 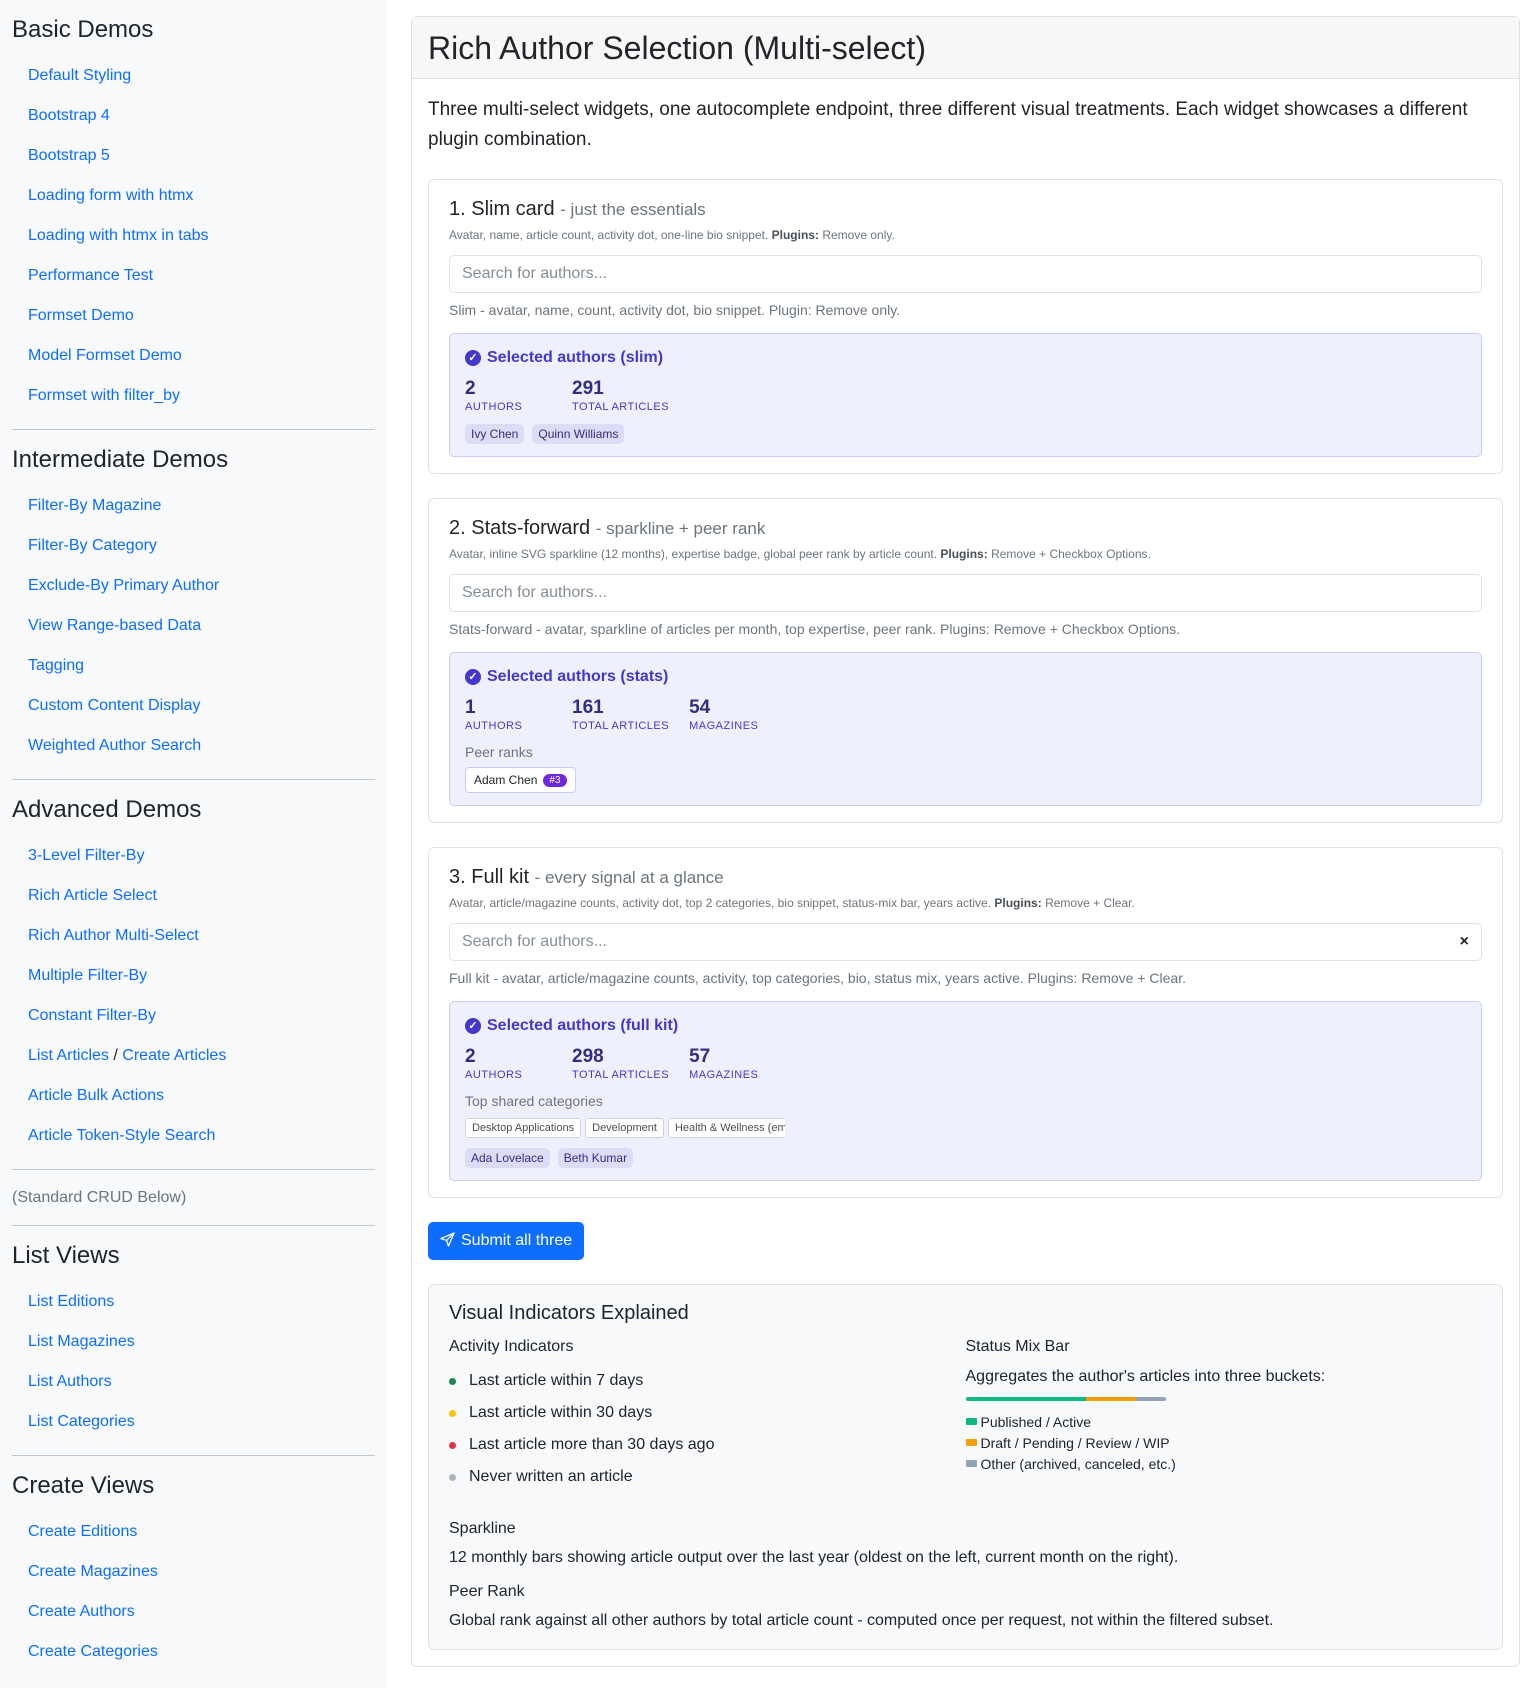 What do you see at coordinates (123, 585) in the screenshot?
I see `sidebar-link: Exclude-By Primary Author` at bounding box center [123, 585].